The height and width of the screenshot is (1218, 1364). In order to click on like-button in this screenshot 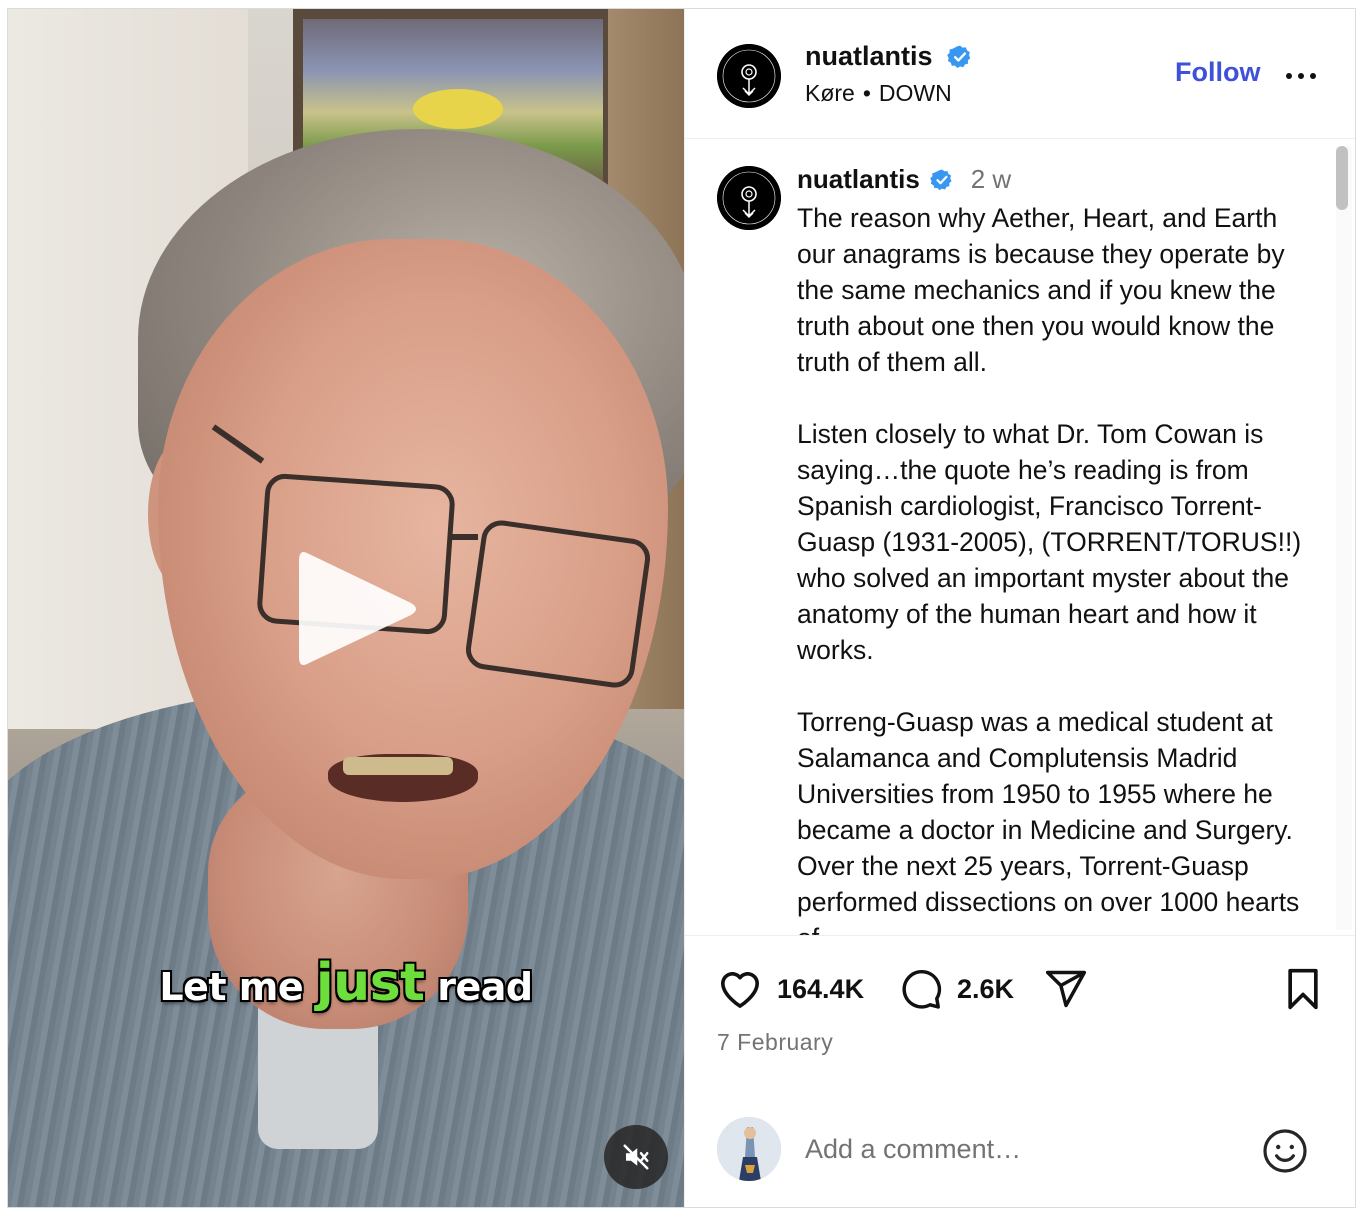, I will do `click(740, 990)`.